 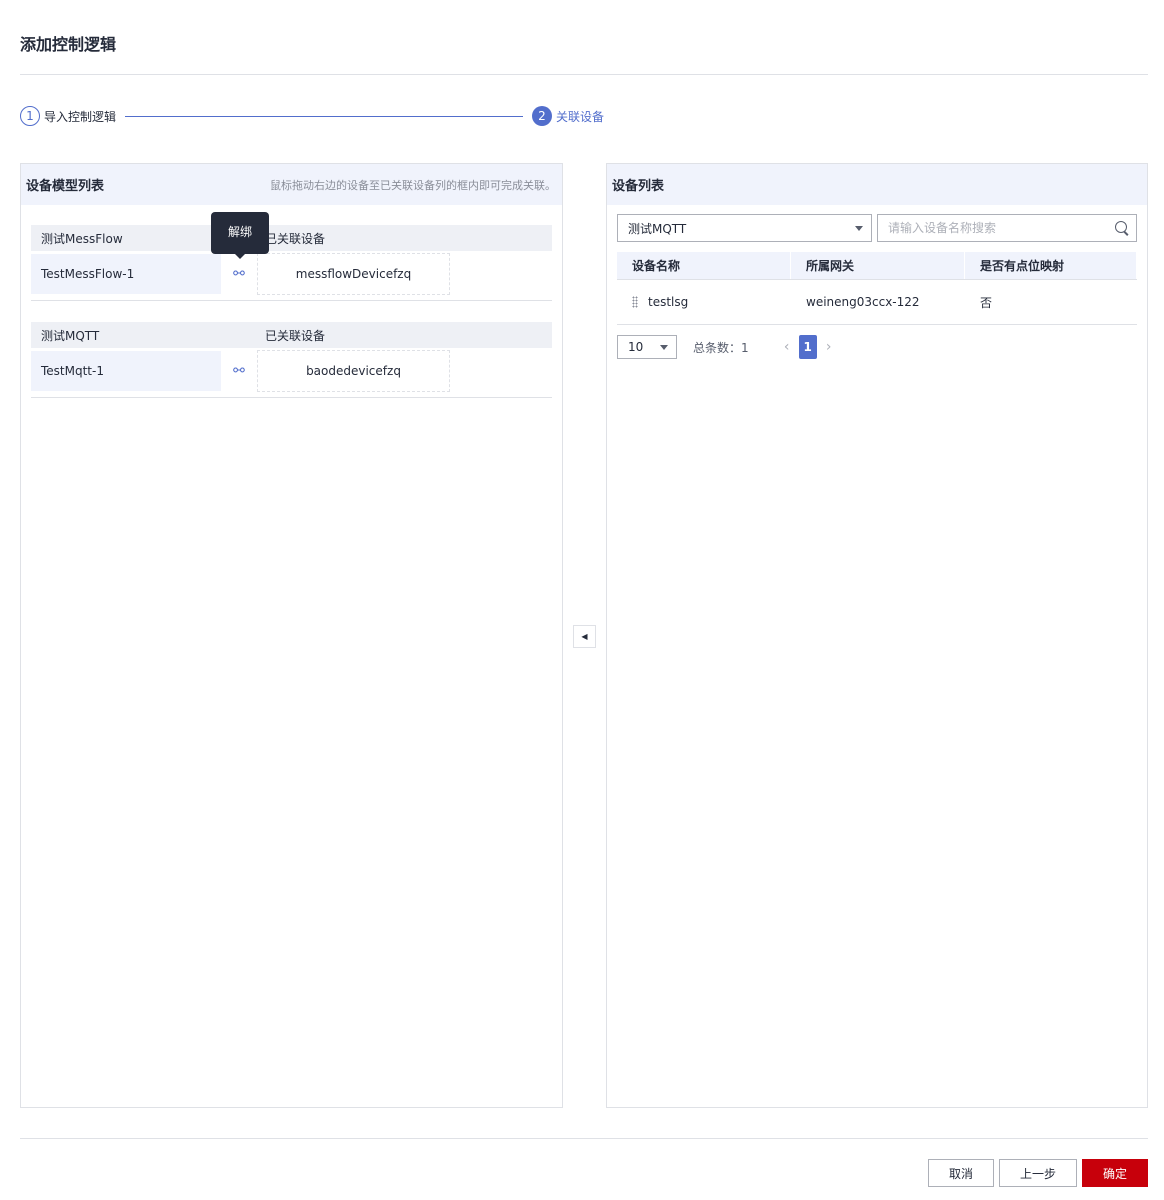 I want to click on model-header: 测试MessFlow 已关联设备, so click(x=291, y=238).